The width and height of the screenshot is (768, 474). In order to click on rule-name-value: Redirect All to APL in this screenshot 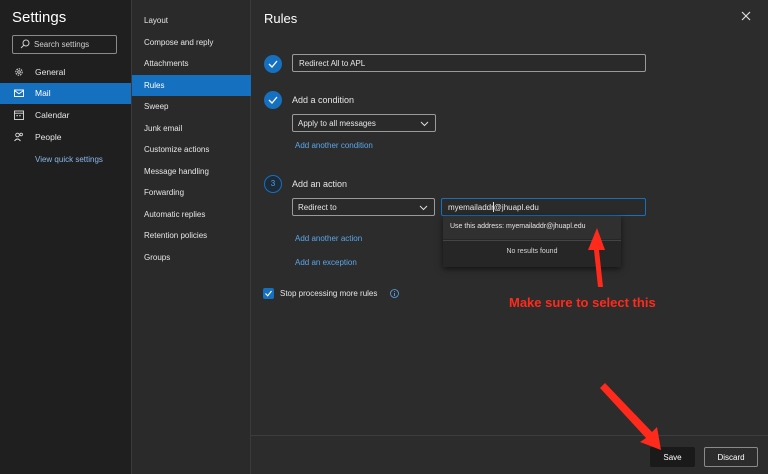, I will do `click(332, 63)`.